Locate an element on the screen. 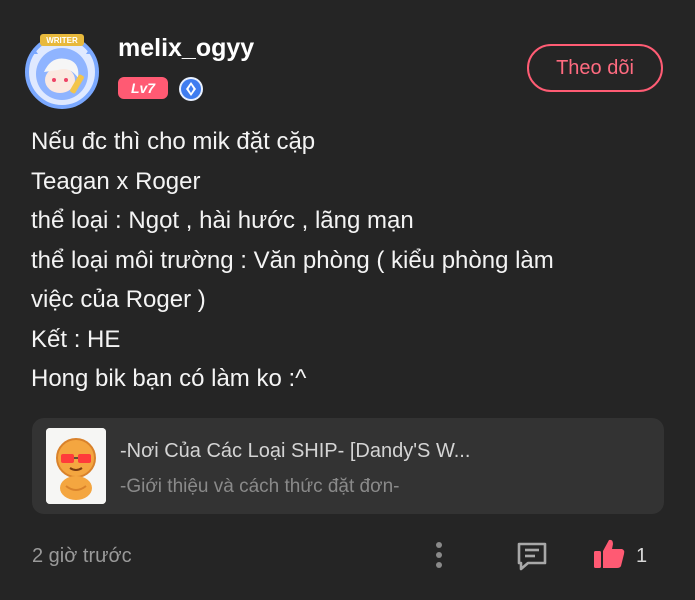 Image resolution: width=695 pixels, height=600 pixels. author-username: melix_ogyy is located at coordinates (186, 48).